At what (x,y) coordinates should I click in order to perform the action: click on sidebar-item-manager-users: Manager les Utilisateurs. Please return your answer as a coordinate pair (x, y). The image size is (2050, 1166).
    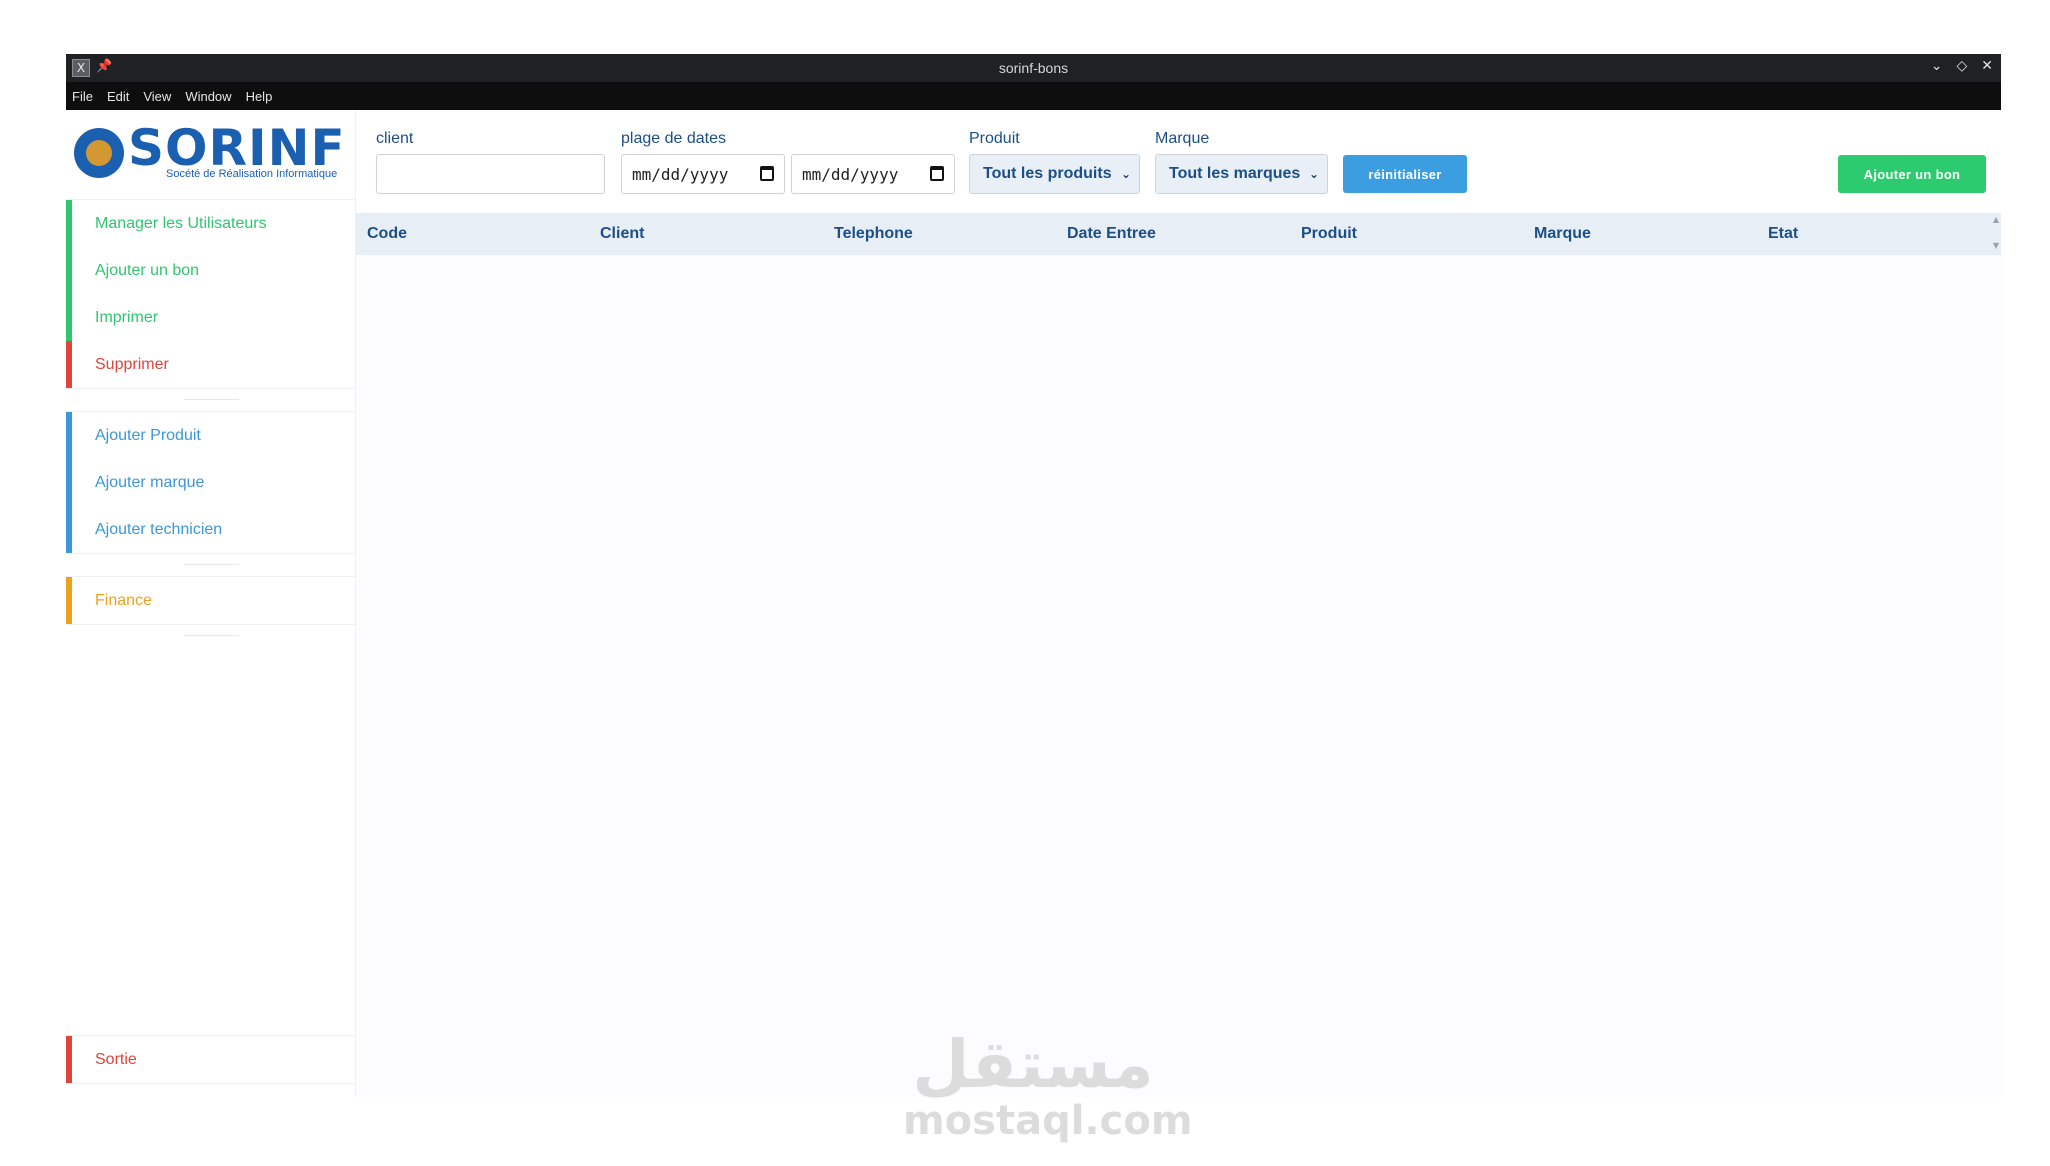
    Looking at the image, I should click on (211, 223).